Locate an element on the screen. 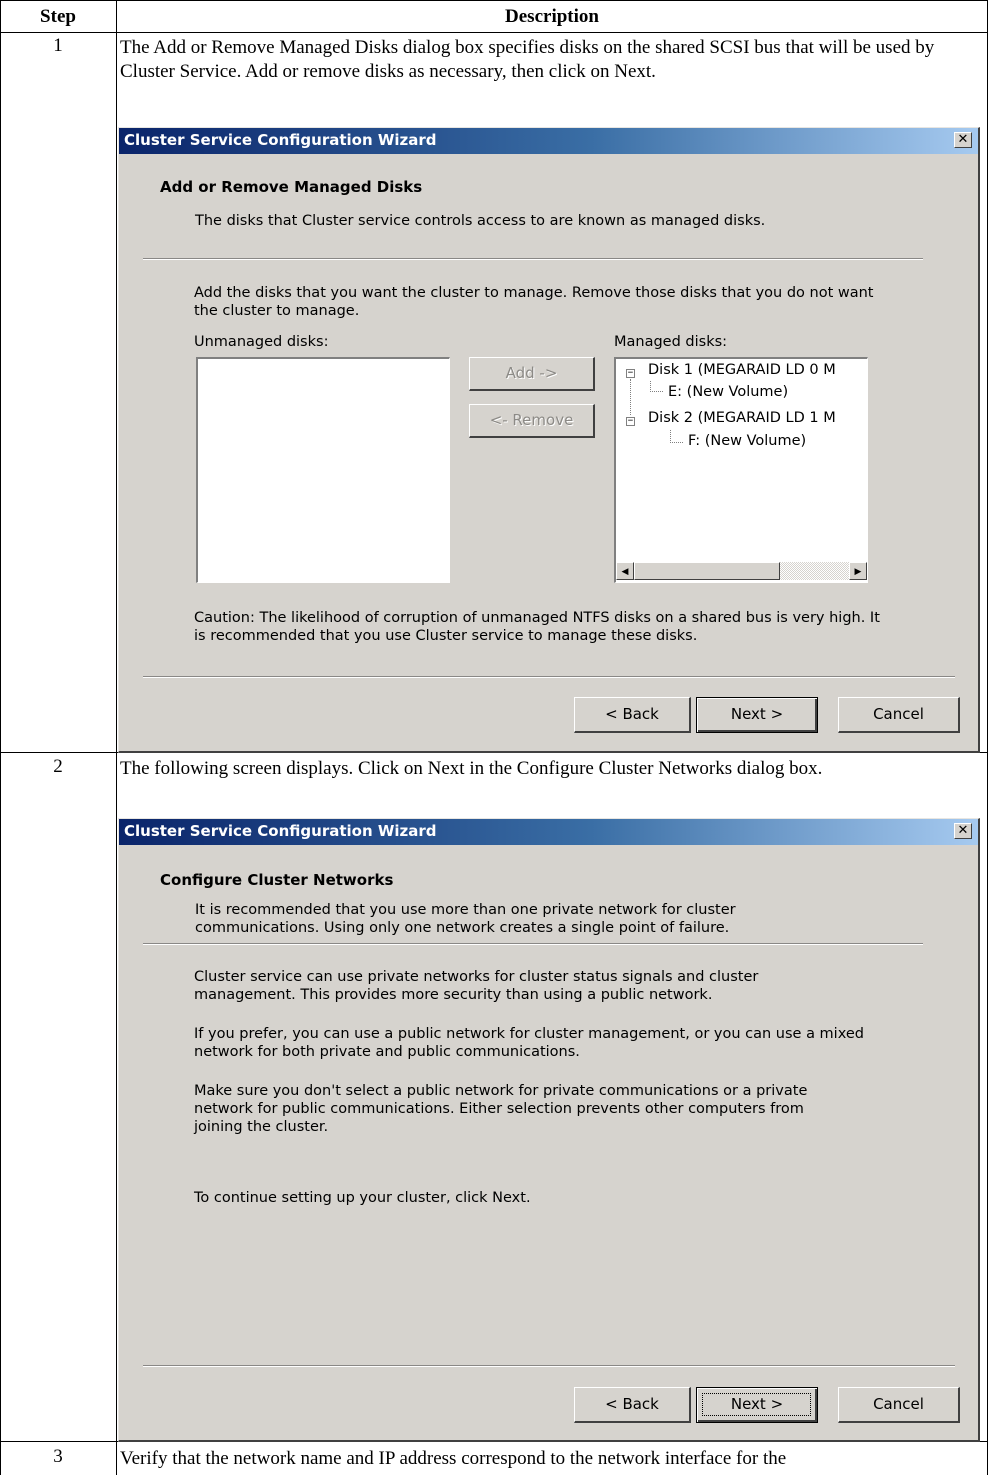  table-column-divider is located at coordinates (116, 737).